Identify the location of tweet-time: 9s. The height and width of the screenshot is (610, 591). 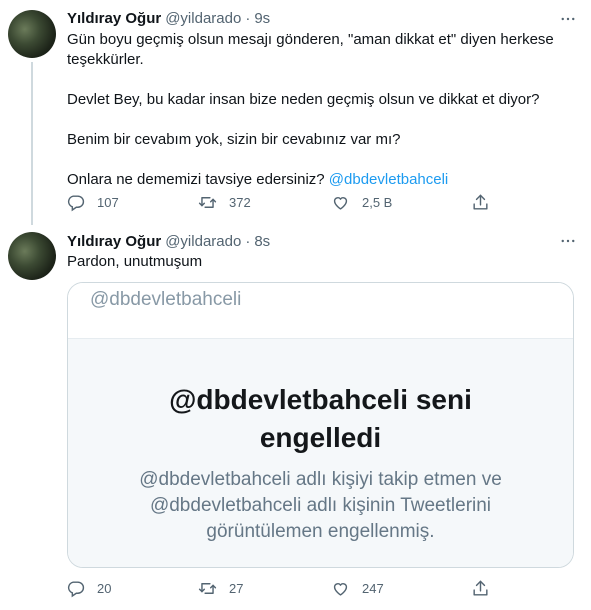
(262, 18).